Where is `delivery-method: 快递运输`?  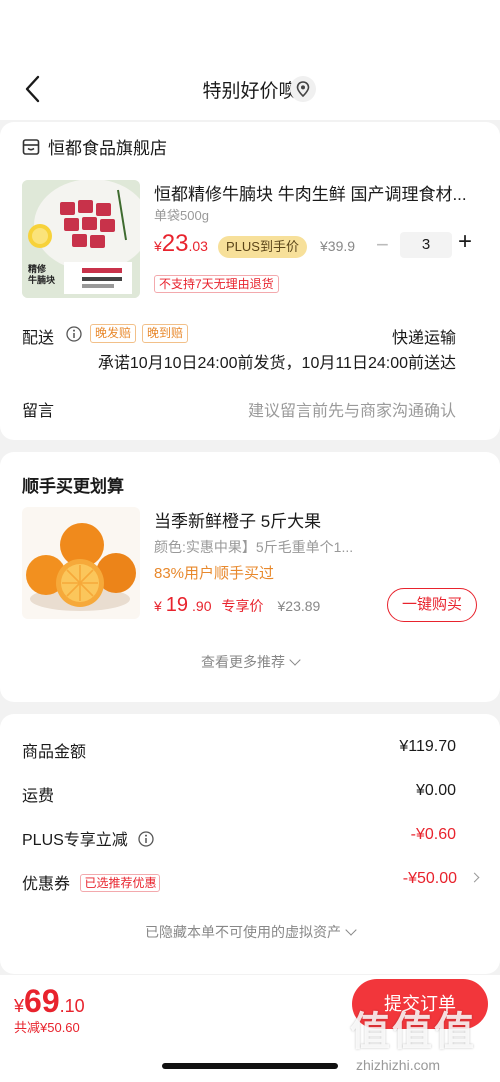
delivery-method: 快递运输 is located at coordinates (424, 336).